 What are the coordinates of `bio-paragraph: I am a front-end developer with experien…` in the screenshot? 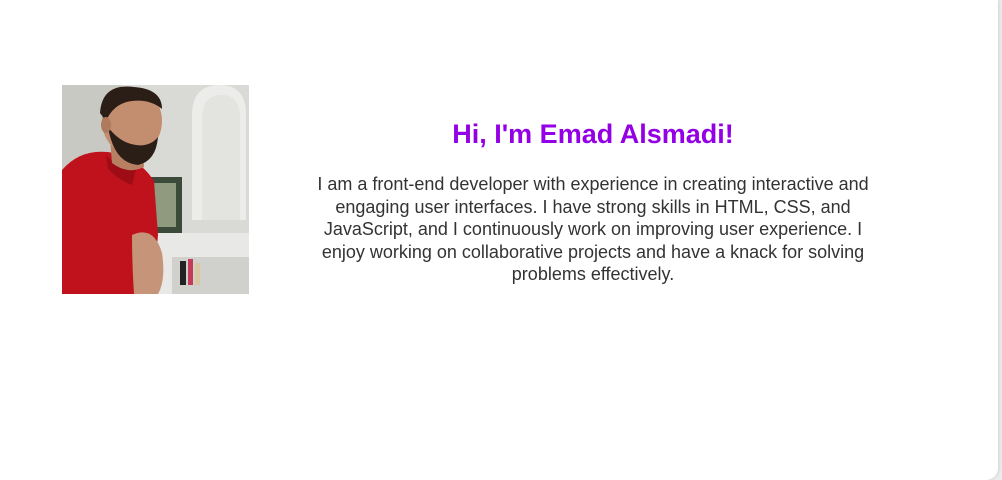 It's located at (593, 229).